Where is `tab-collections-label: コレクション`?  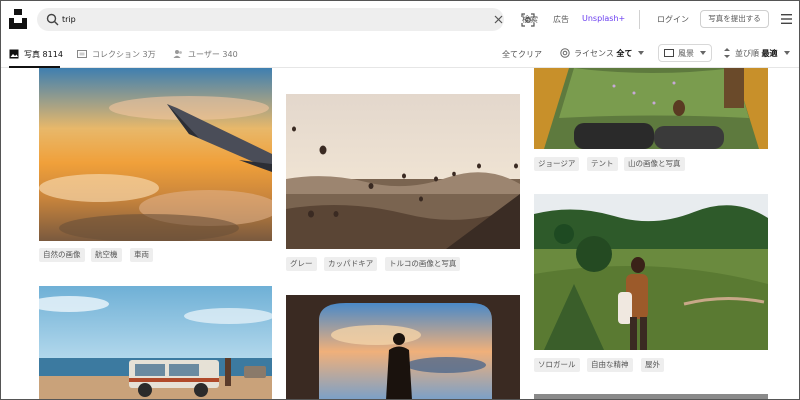 tab-collections-label: コレクション is located at coordinates (116, 54).